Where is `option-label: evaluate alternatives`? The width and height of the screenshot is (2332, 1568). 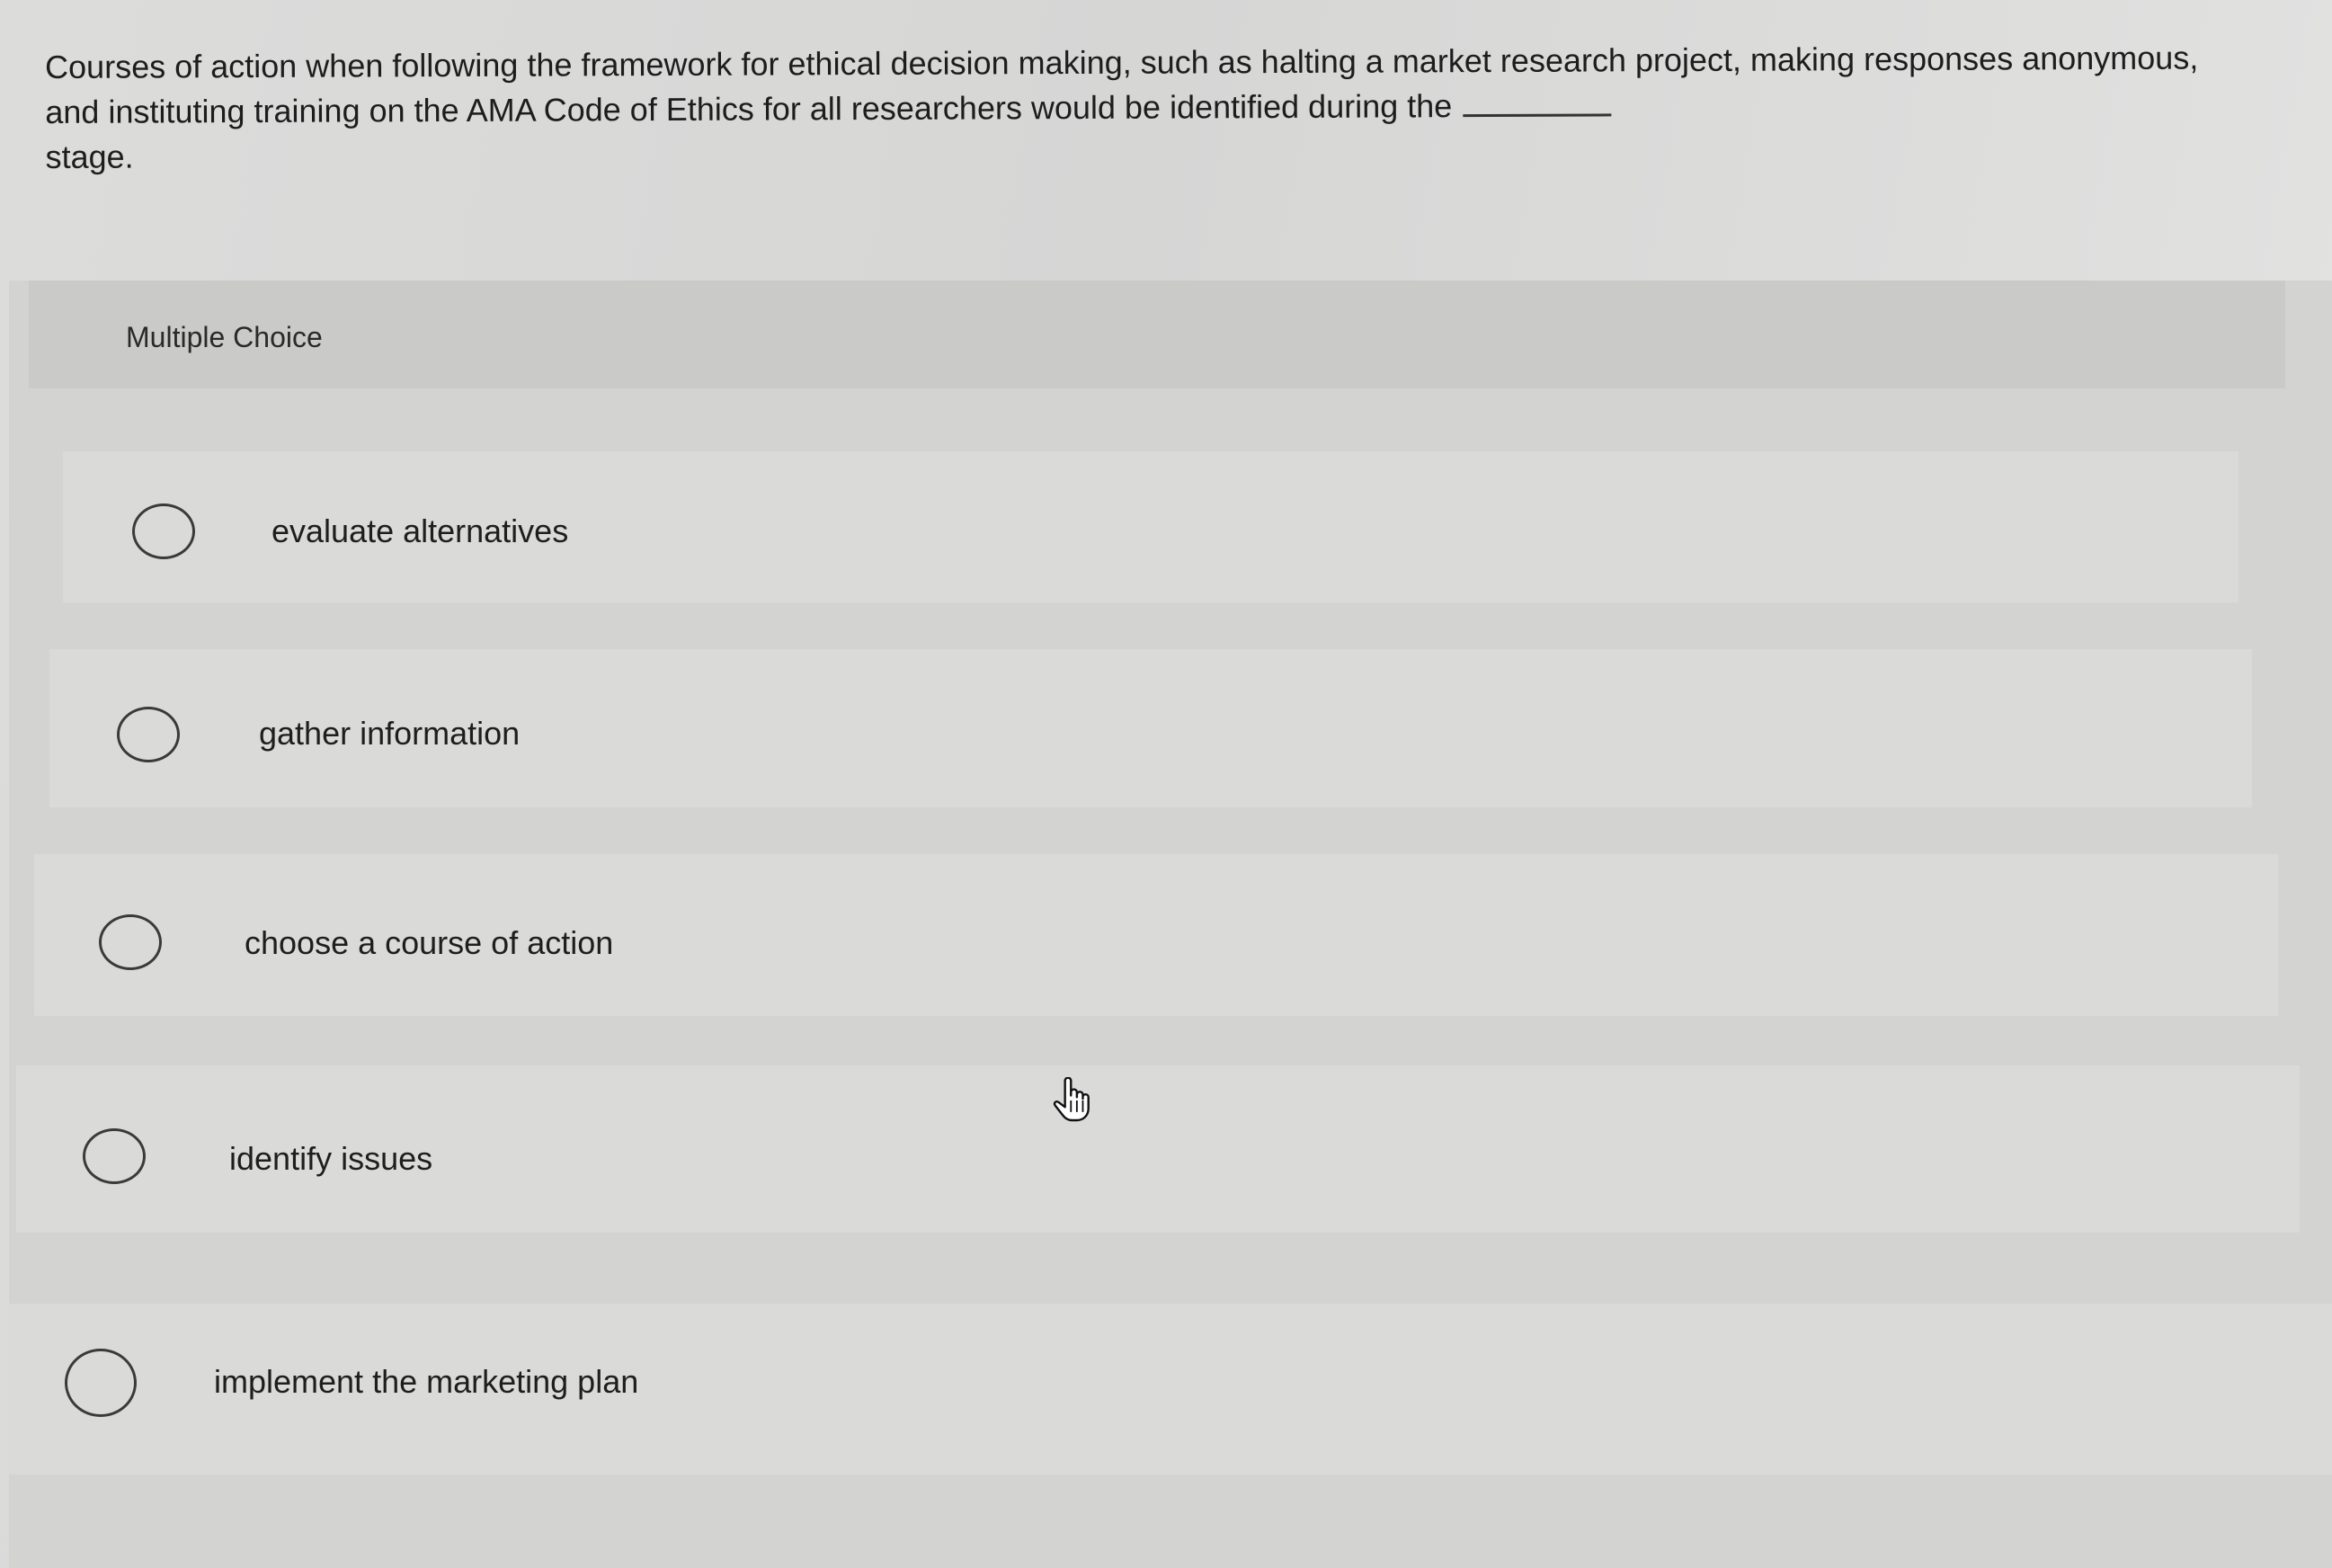
option-label: evaluate alternatives is located at coordinates (420, 531).